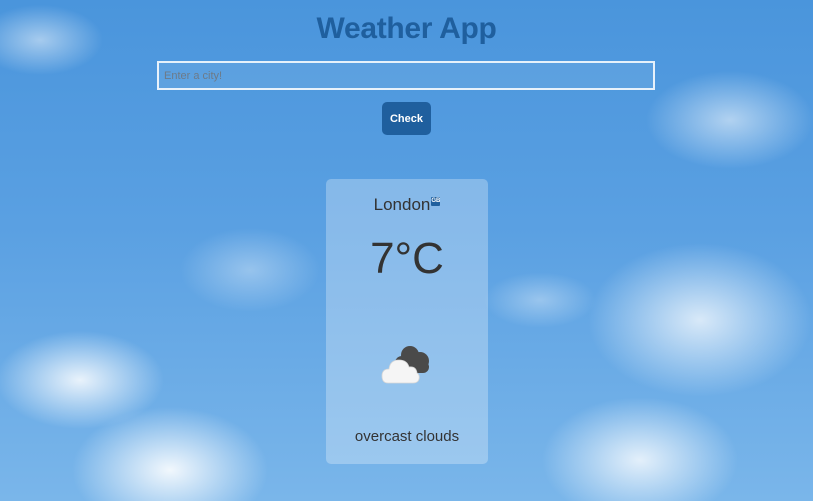 The image size is (813, 501). I want to click on country-flag-icon: GB, so click(436, 201).